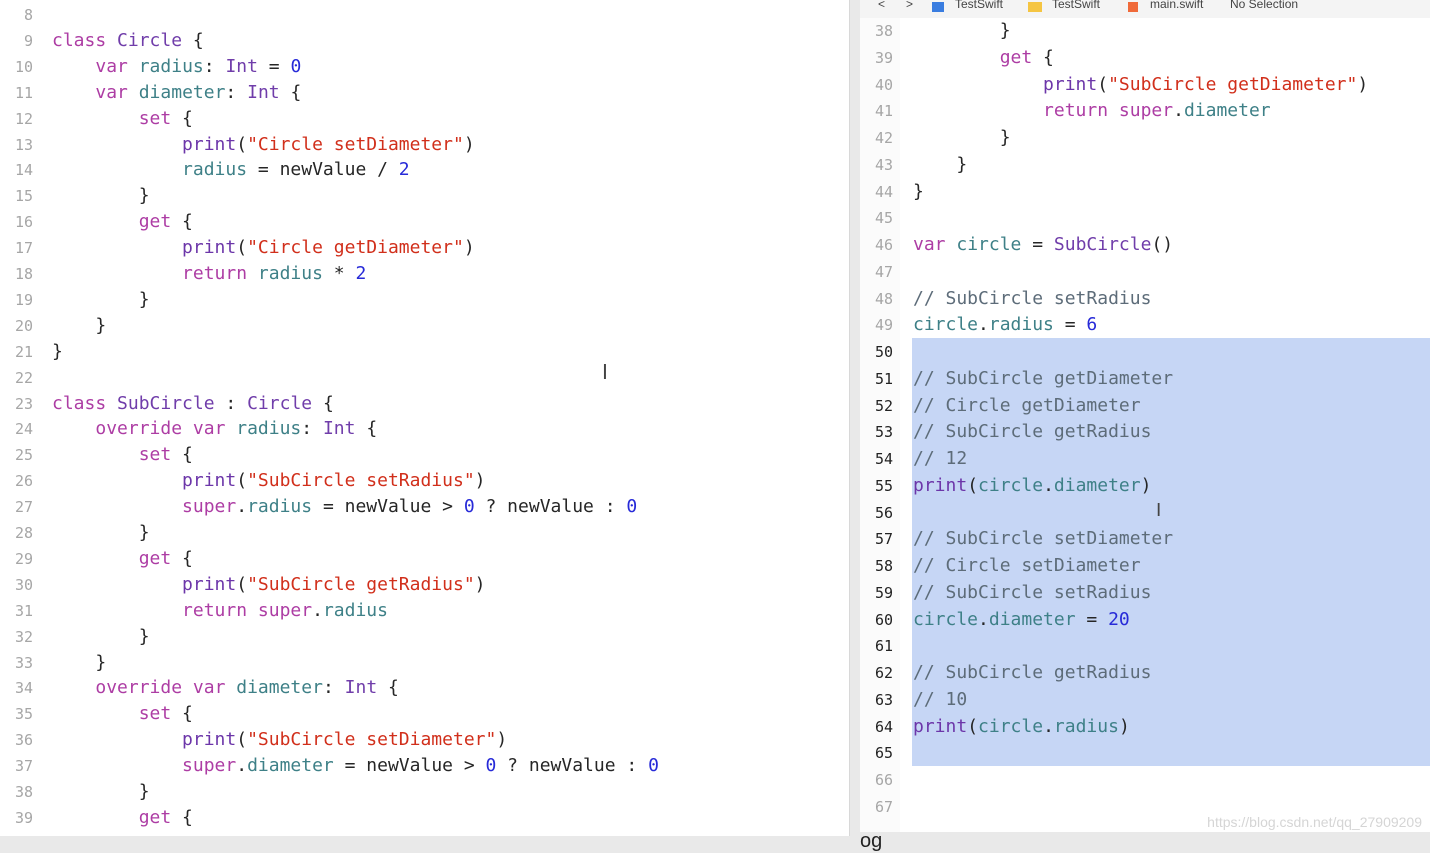 This screenshot has width=1430, height=853. Describe the element at coordinates (1145, 539) in the screenshot. I see `code-line: 57 // SubCircle setDiameter` at that location.